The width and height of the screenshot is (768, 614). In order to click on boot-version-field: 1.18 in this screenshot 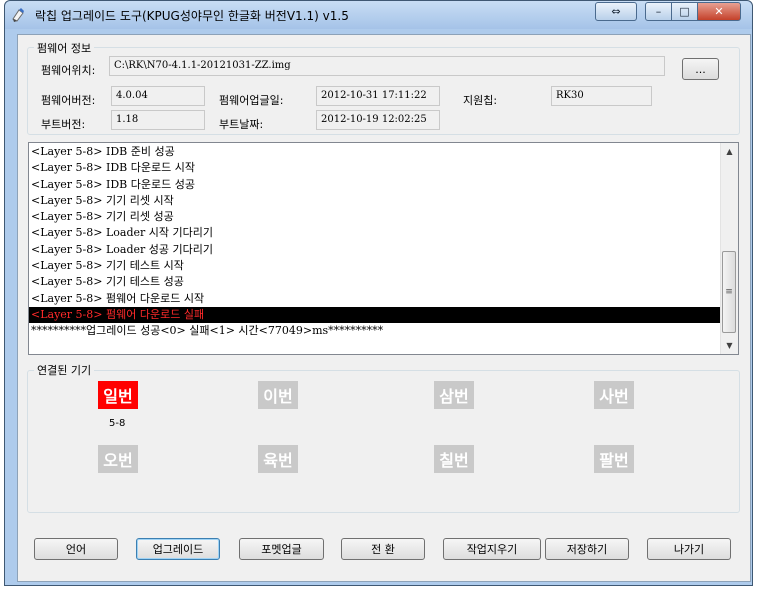, I will do `click(158, 120)`.